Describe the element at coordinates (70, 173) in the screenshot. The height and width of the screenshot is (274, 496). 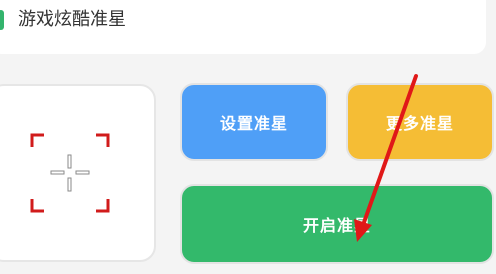
I see `crosshair-icon` at that location.